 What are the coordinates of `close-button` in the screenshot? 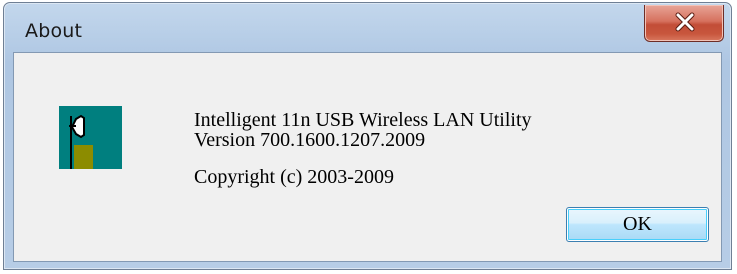 It's located at (684, 23).